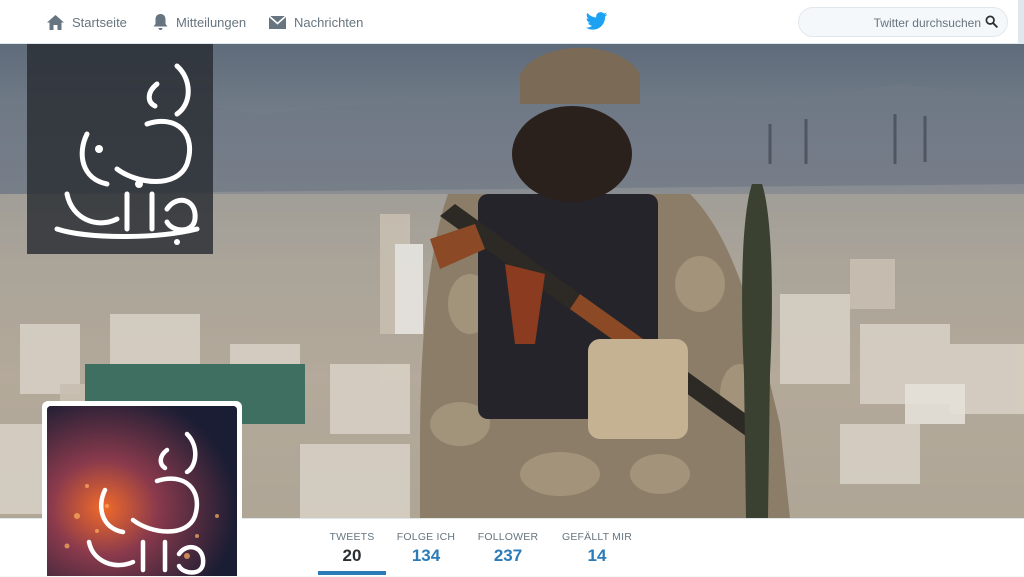 This screenshot has height=577, width=1024. I want to click on stat-following: FOLGE ICH 134, so click(426, 548).